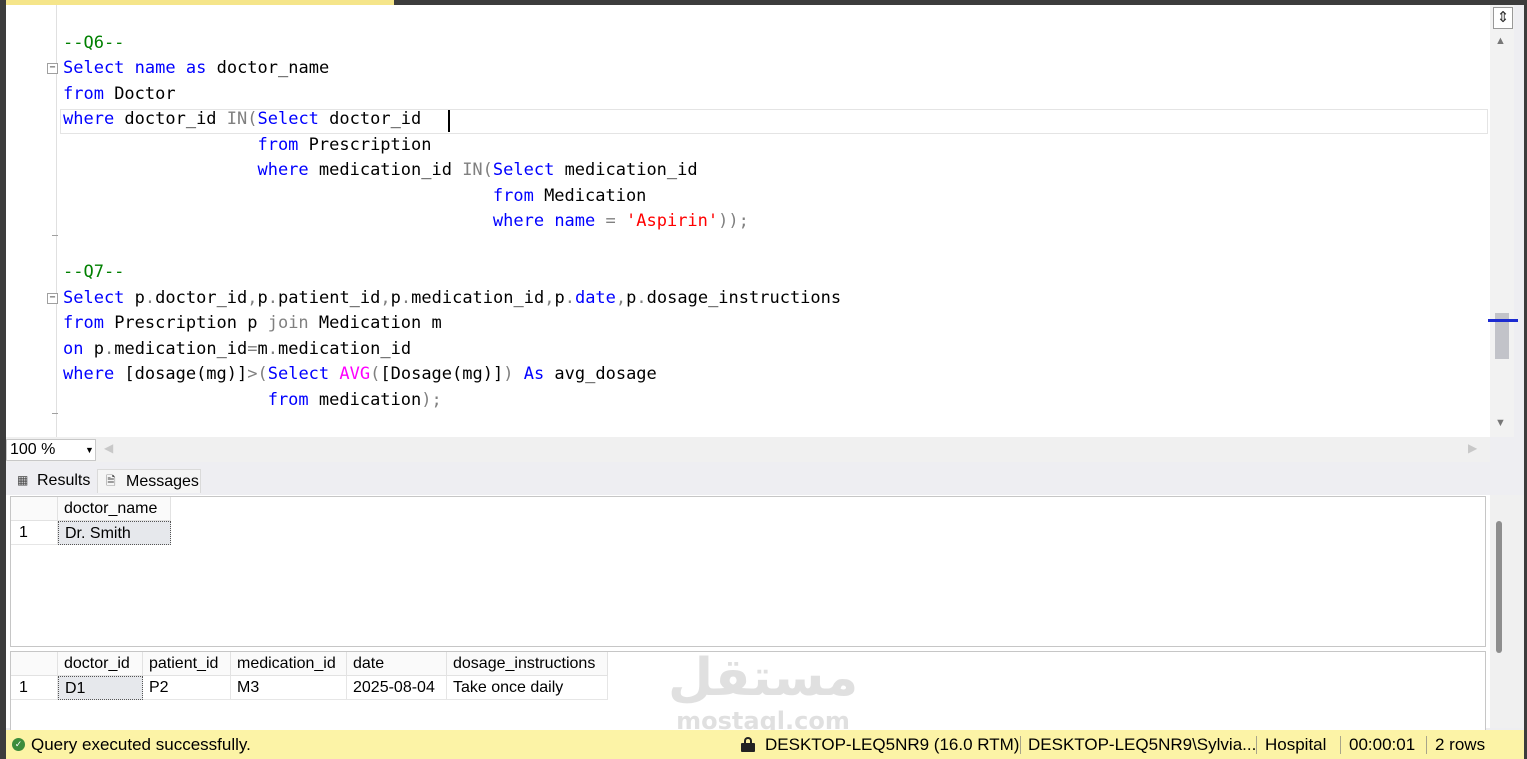  Describe the element at coordinates (114, 533) in the screenshot. I see `table-cell: Dr. Smith` at that location.